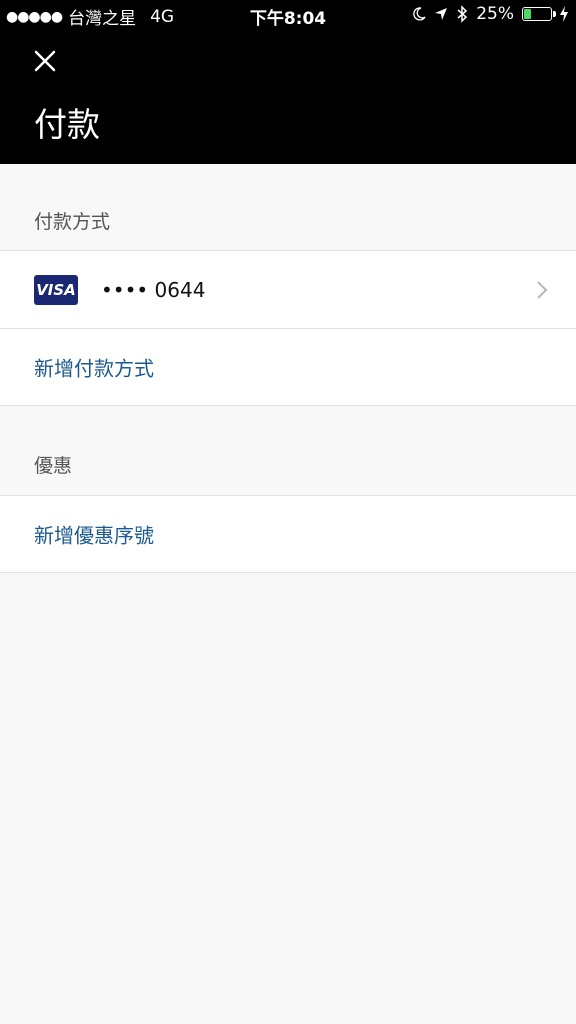 The image size is (576, 1024). Describe the element at coordinates (53, 466) in the screenshot. I see `promotions-label: 優惠` at that location.